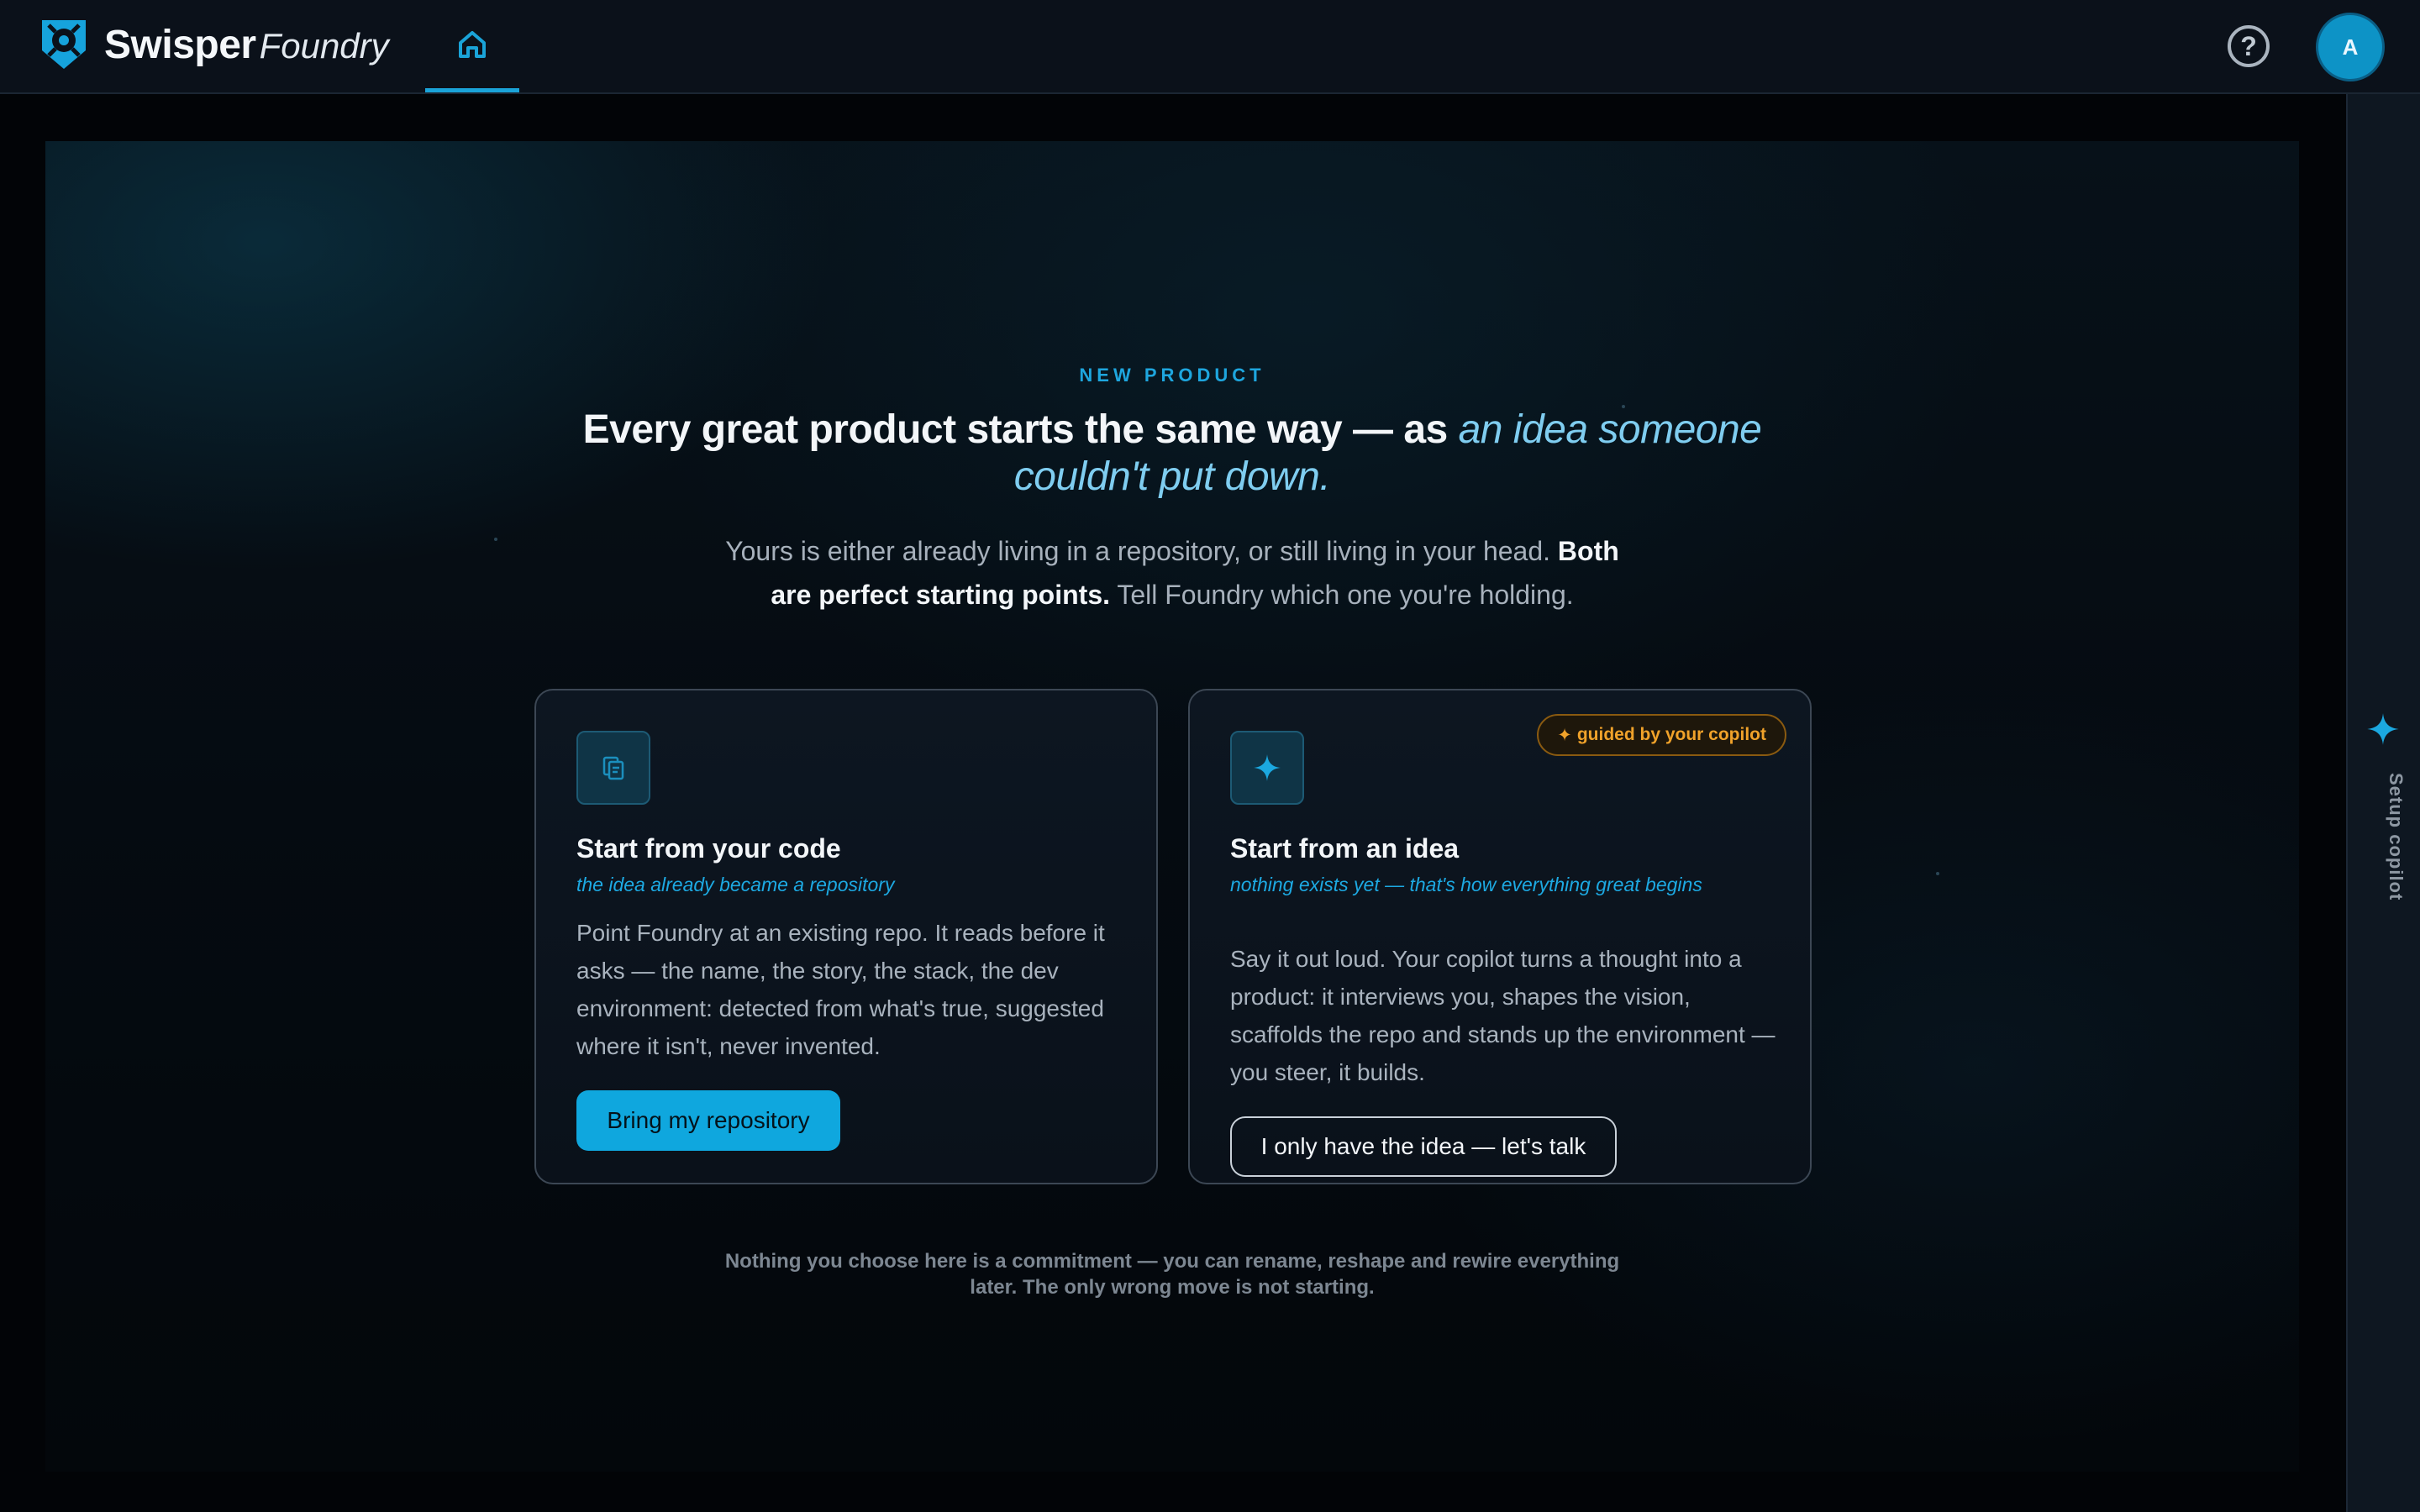 The image size is (2420, 1512). What do you see at coordinates (64, 44) in the screenshot?
I see `shield-logo-icon` at bounding box center [64, 44].